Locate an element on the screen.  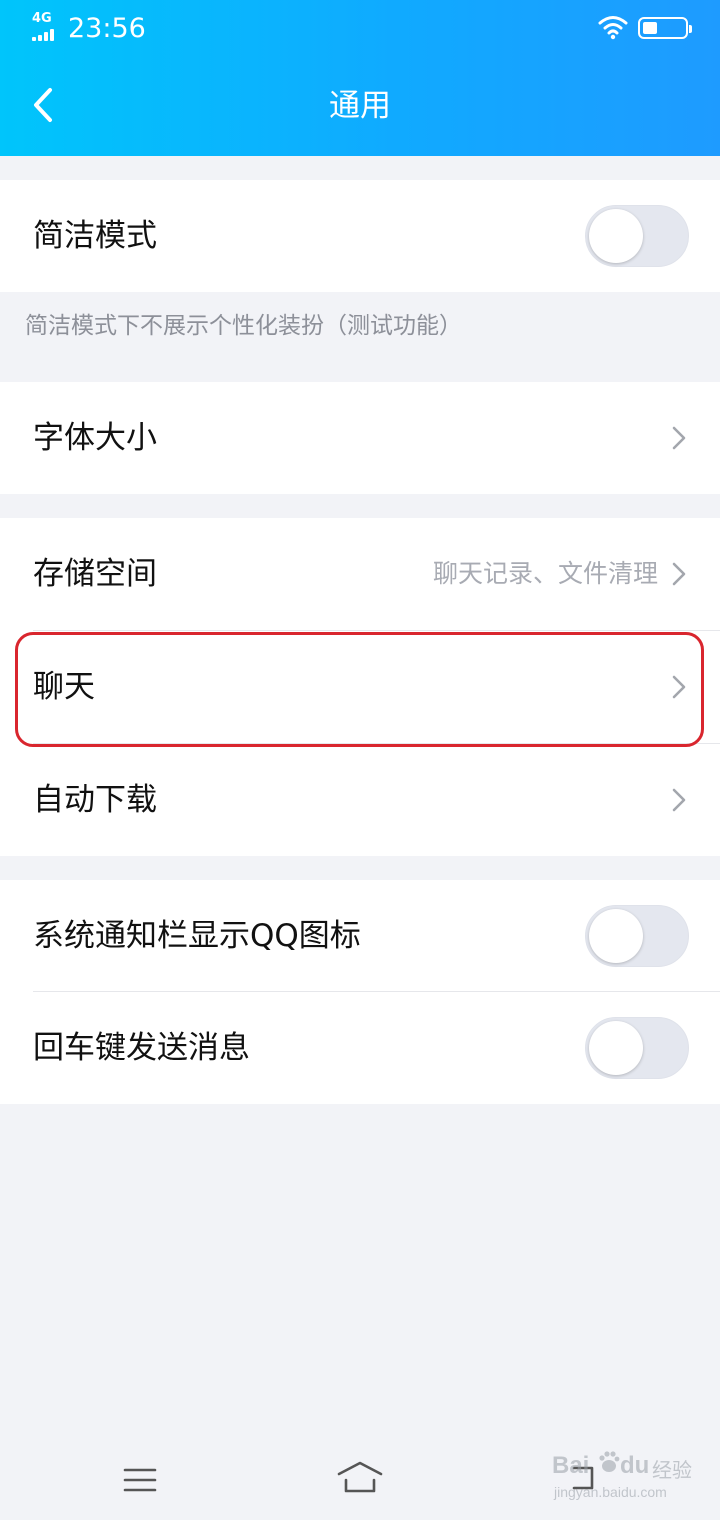
watermark-brand-suffix: du is located at coordinates (635, 1465).